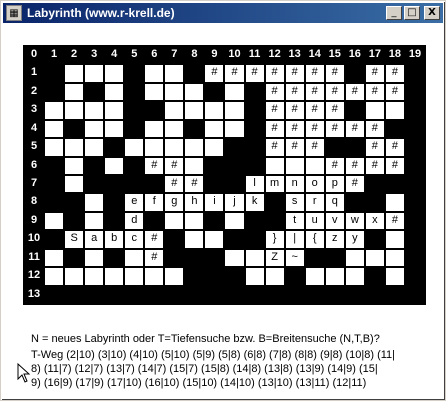 Image resolution: width=446 pixels, height=401 pixels. What do you see at coordinates (374, 221) in the screenshot?
I see `maze-path-cell: x` at bounding box center [374, 221].